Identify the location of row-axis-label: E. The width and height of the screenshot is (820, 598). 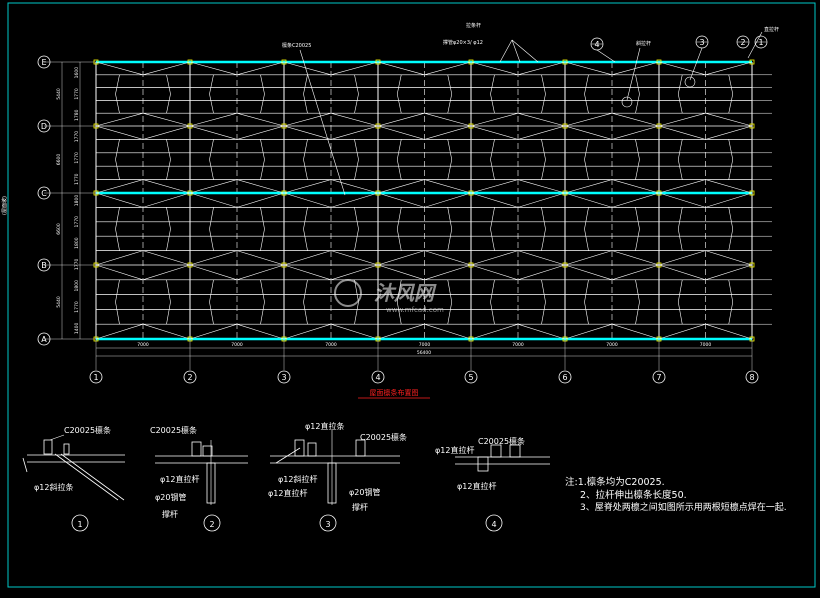
(43, 62).